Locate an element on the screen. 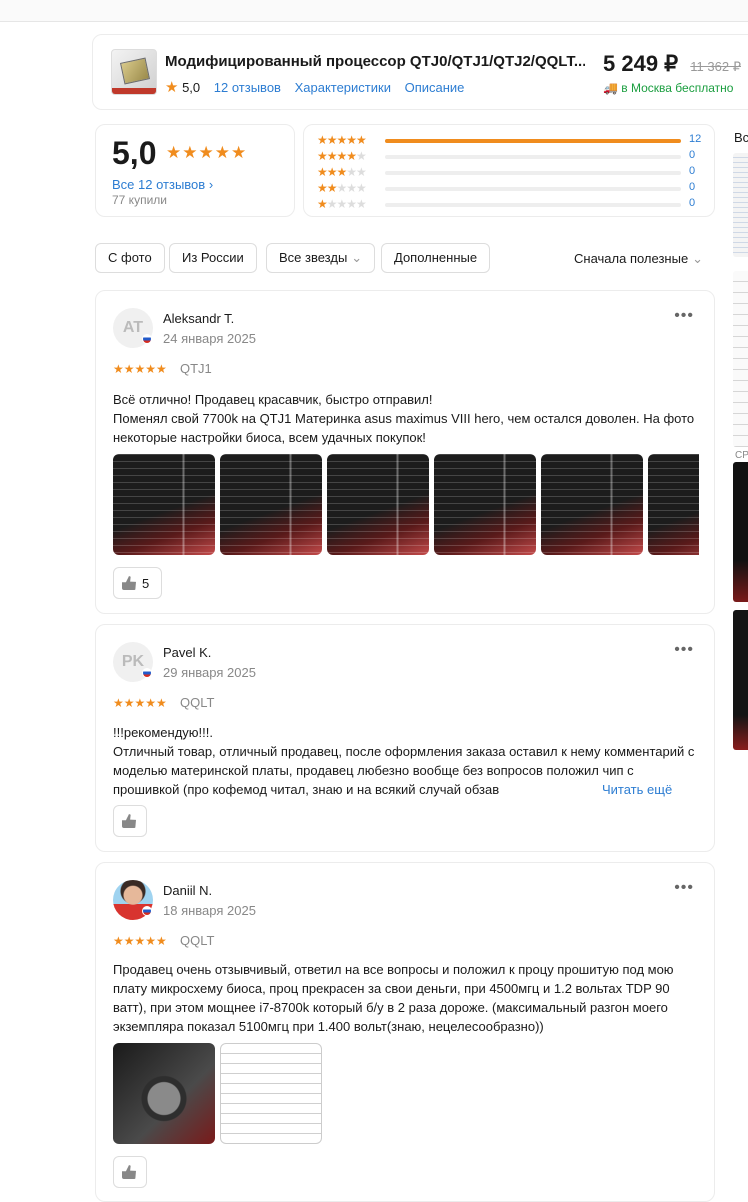  sort-dropdown: Сначала полезные ⌄ is located at coordinates (638, 259).